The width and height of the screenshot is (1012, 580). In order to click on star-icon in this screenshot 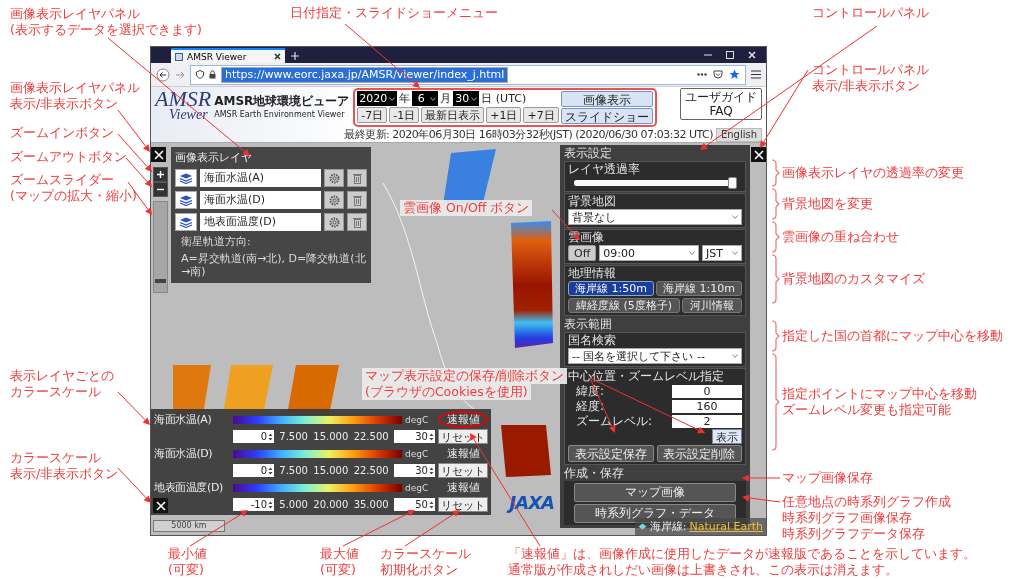, I will do `click(734, 74)`.